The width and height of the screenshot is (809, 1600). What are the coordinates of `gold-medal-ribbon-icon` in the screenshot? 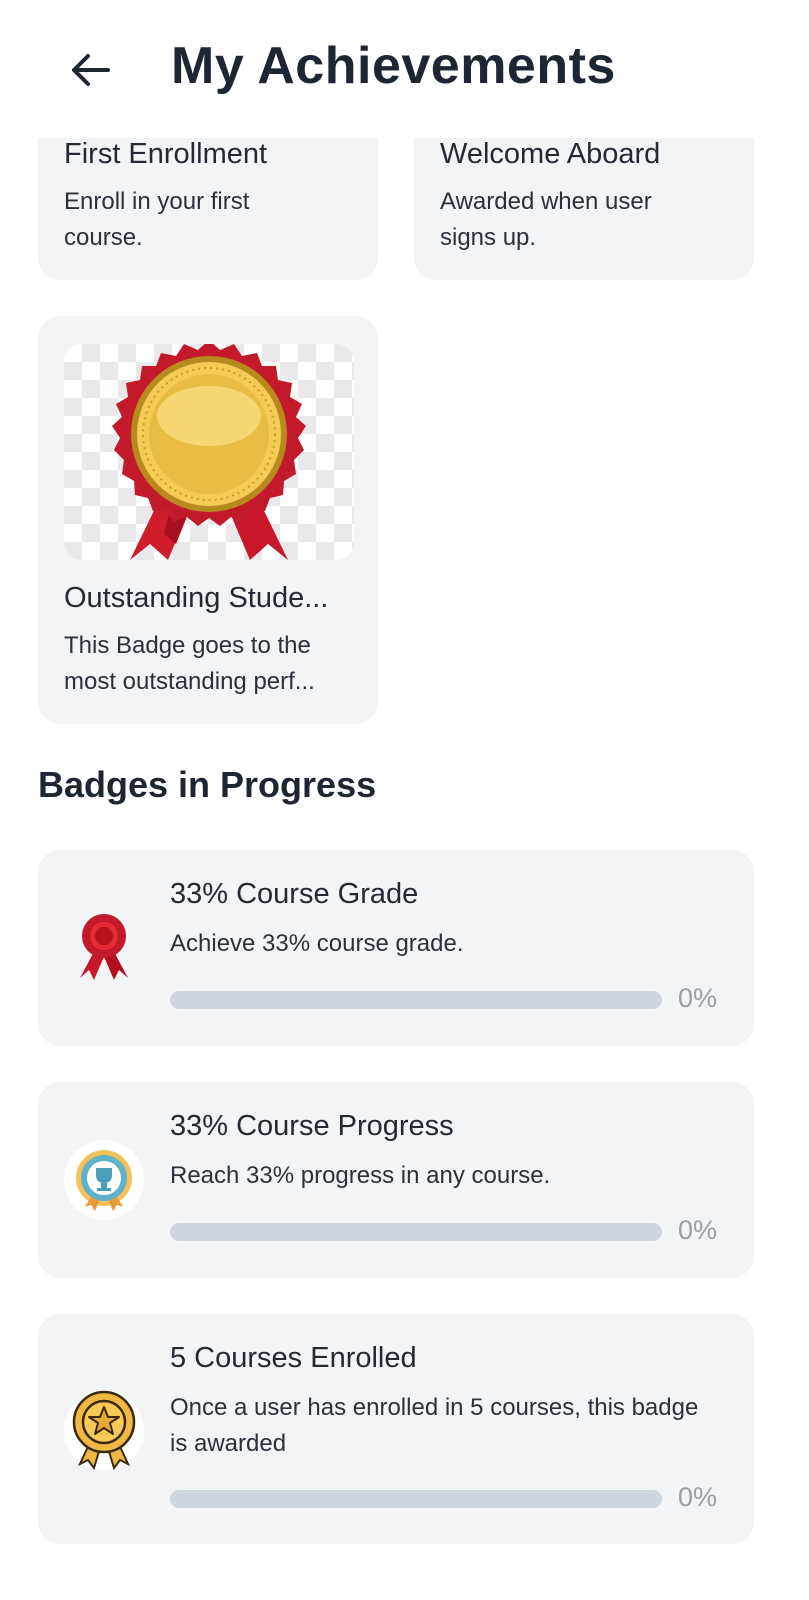 It's located at (209, 452).